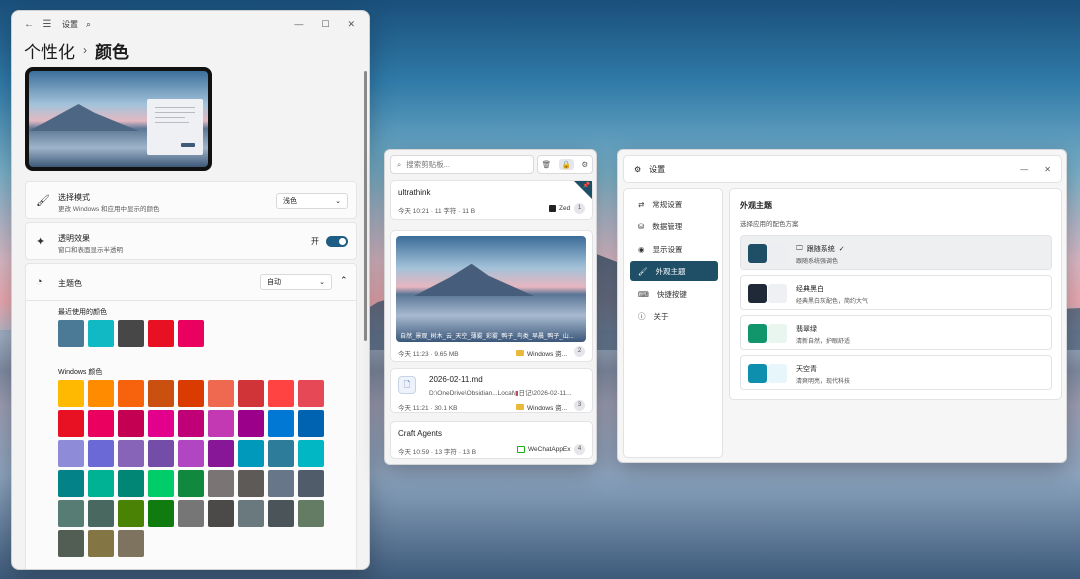 The image size is (1080, 579). I want to click on nav-data: ⛁ 数据管理, so click(674, 226).